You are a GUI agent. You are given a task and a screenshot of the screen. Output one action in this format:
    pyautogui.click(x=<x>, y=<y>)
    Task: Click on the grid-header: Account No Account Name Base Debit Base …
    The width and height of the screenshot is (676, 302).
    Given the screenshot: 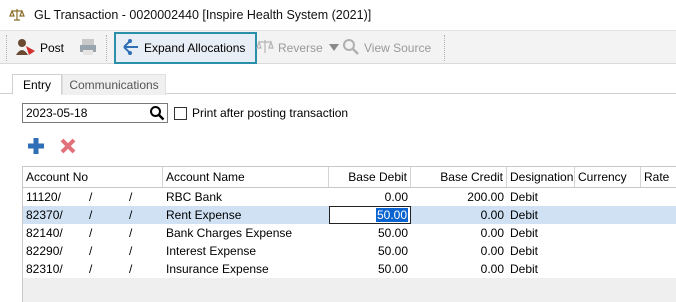 What is the action you would take?
    pyautogui.click(x=349, y=177)
    